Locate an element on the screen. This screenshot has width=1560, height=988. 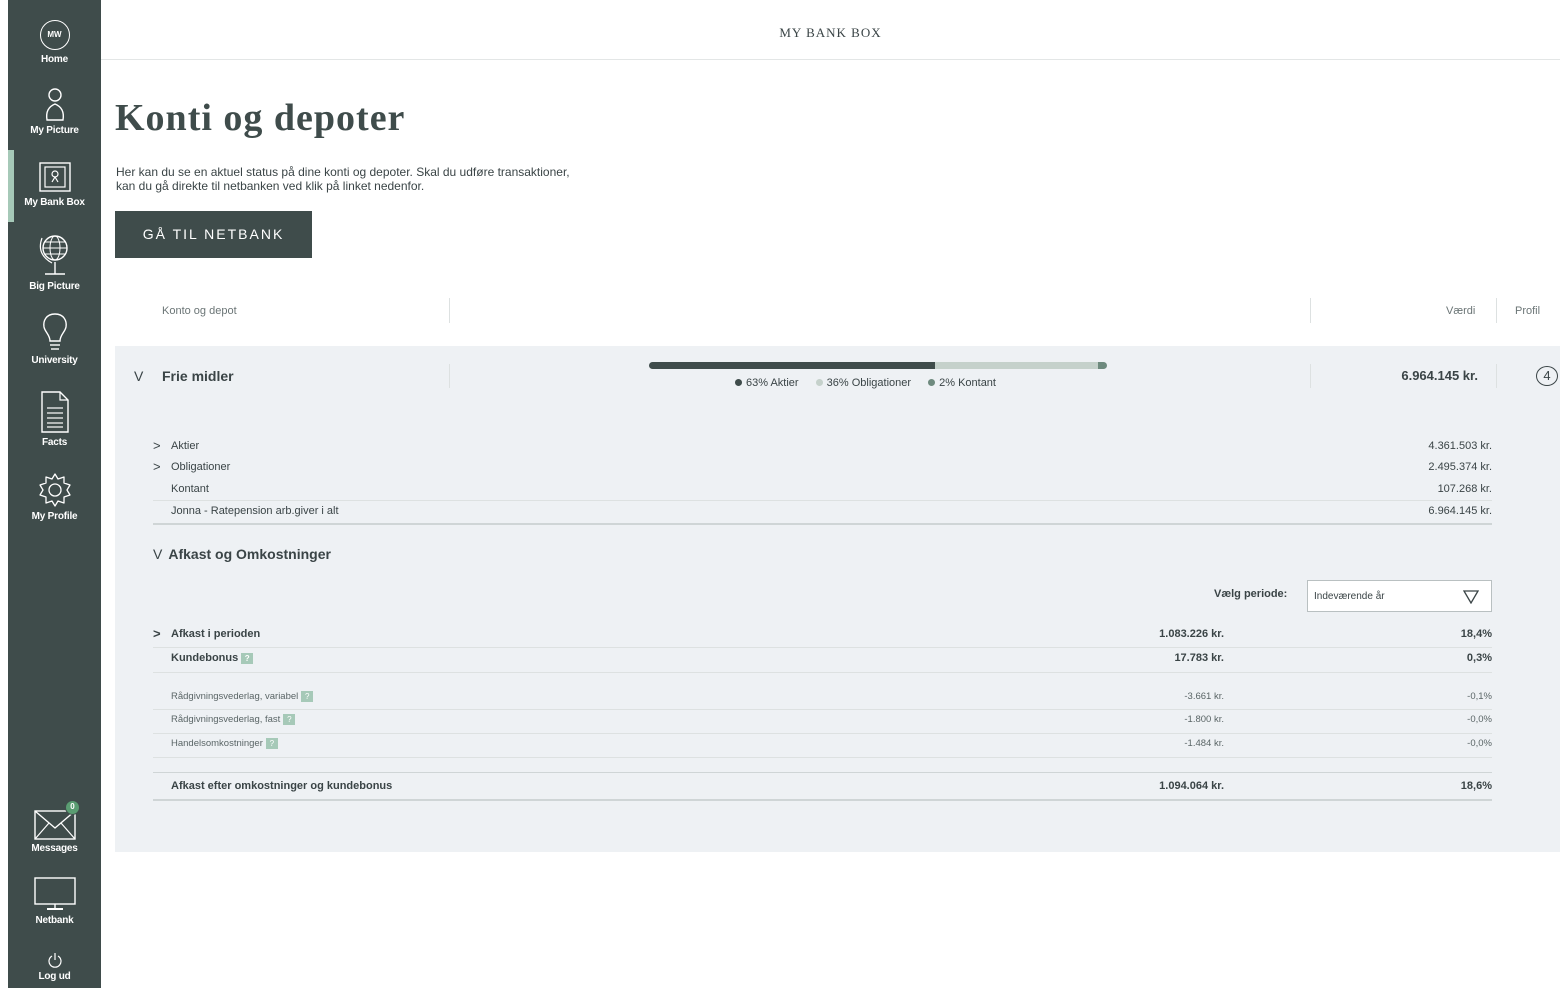
returns-row-percent: 18,4% is located at coordinates (1476, 634).